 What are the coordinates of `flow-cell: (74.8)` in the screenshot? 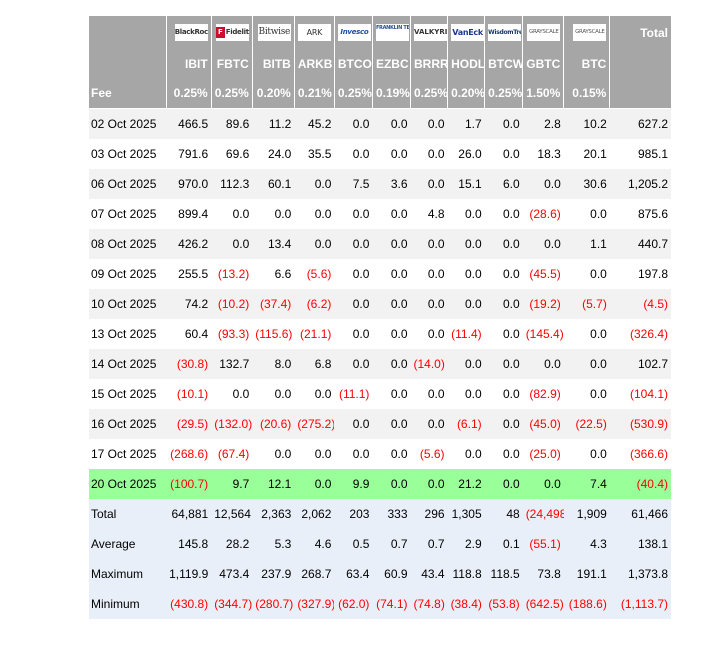 It's located at (429, 604).